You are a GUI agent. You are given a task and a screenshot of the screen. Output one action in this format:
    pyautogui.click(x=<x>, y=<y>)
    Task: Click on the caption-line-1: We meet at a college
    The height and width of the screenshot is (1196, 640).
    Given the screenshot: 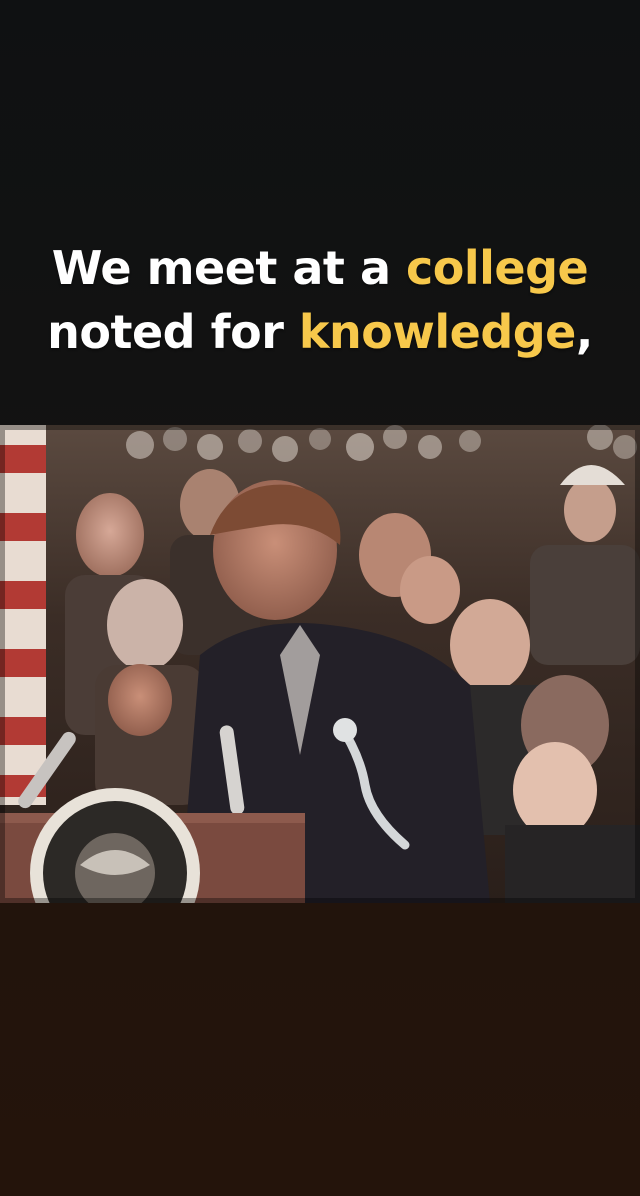 What is the action you would take?
    pyautogui.click(x=320, y=268)
    